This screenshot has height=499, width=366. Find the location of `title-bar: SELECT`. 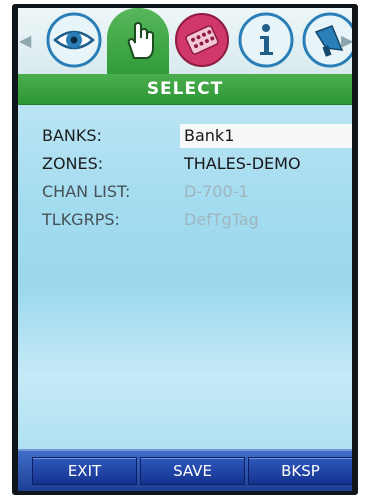

title-bar: SELECT is located at coordinates (185, 89).